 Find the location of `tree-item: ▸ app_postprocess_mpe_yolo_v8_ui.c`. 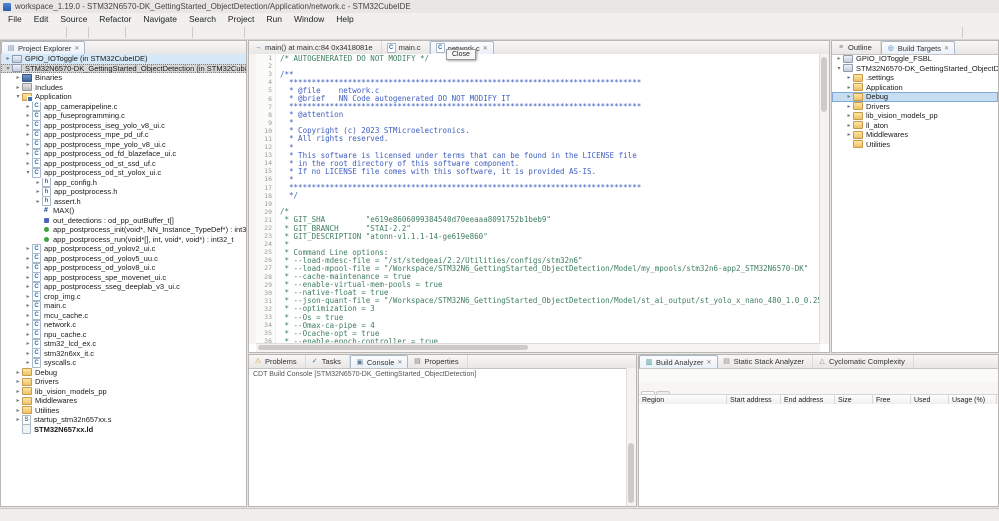

tree-item: ▸ app_postprocess_mpe_yolo_v8_ui.c is located at coordinates (123, 144).